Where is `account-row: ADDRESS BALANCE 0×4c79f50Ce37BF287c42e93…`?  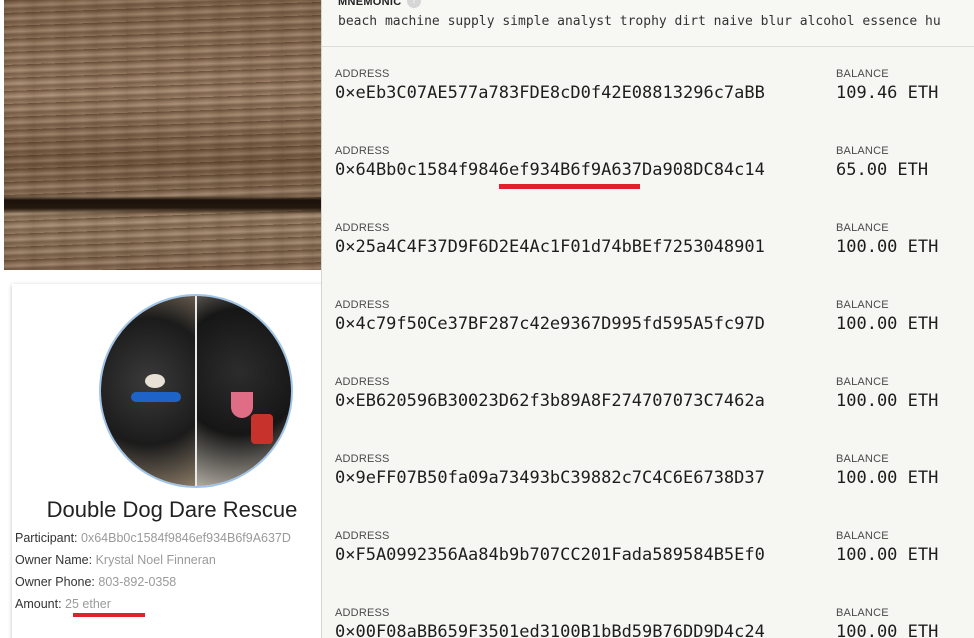 account-row: ADDRESS BALANCE 0×4c79f50Ce37BF287c42e93… is located at coordinates (648, 317).